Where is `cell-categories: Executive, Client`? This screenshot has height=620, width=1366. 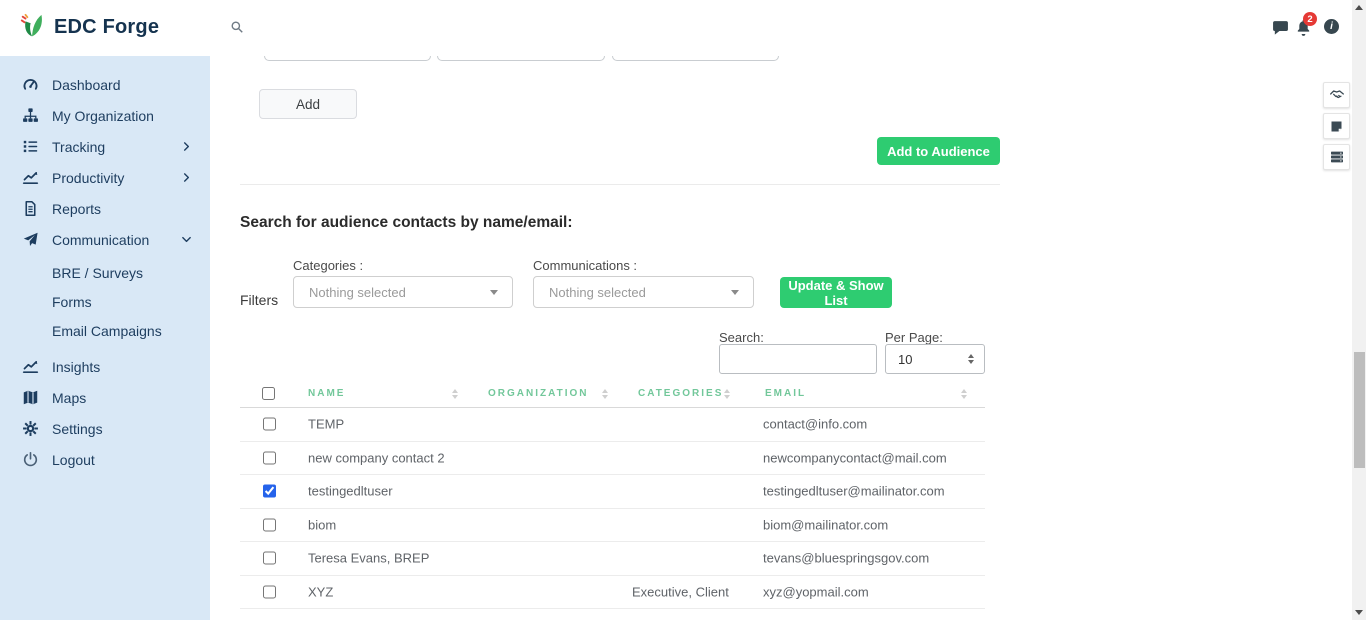
cell-categories: Executive, Client is located at coordinates (680, 592).